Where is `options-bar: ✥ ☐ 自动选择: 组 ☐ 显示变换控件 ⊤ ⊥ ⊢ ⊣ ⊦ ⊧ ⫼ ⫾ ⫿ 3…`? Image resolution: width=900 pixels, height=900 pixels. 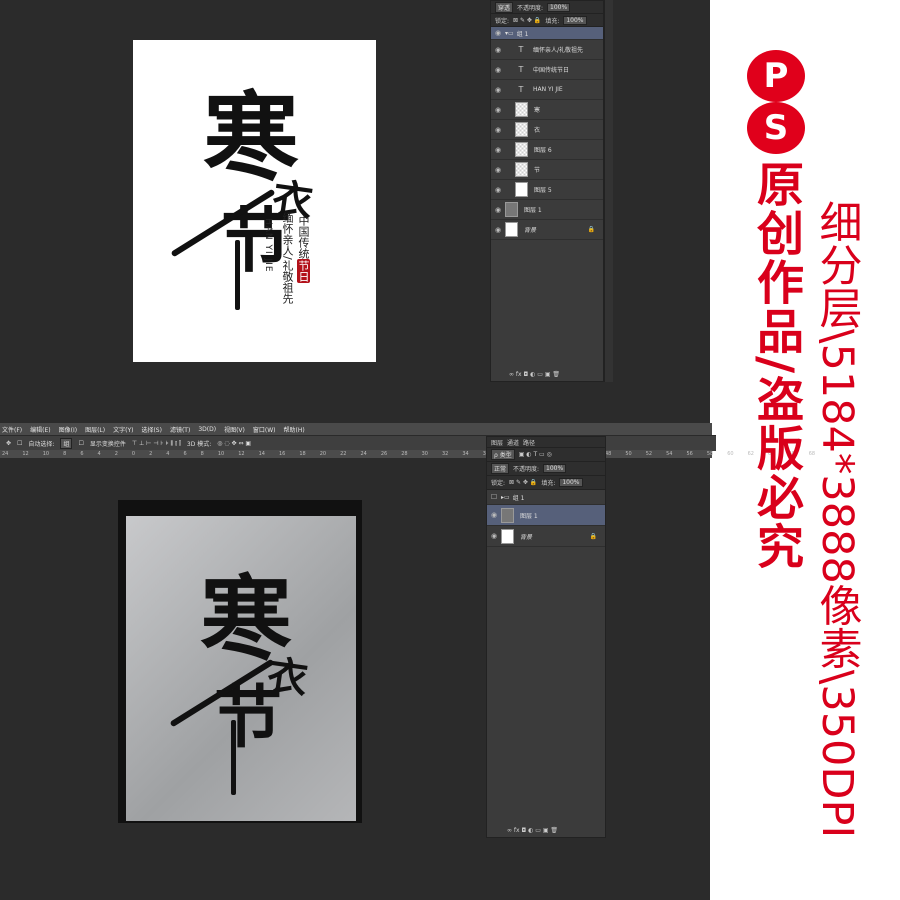
options-bar: ✥ ☐ 自动选择: 组 ☐ 显示变换控件 ⊤ ⊥ ⊢ ⊣ ⊦ ⊧ ⫼ ⫾ ⫿ 3… is located at coordinates (358, 443).